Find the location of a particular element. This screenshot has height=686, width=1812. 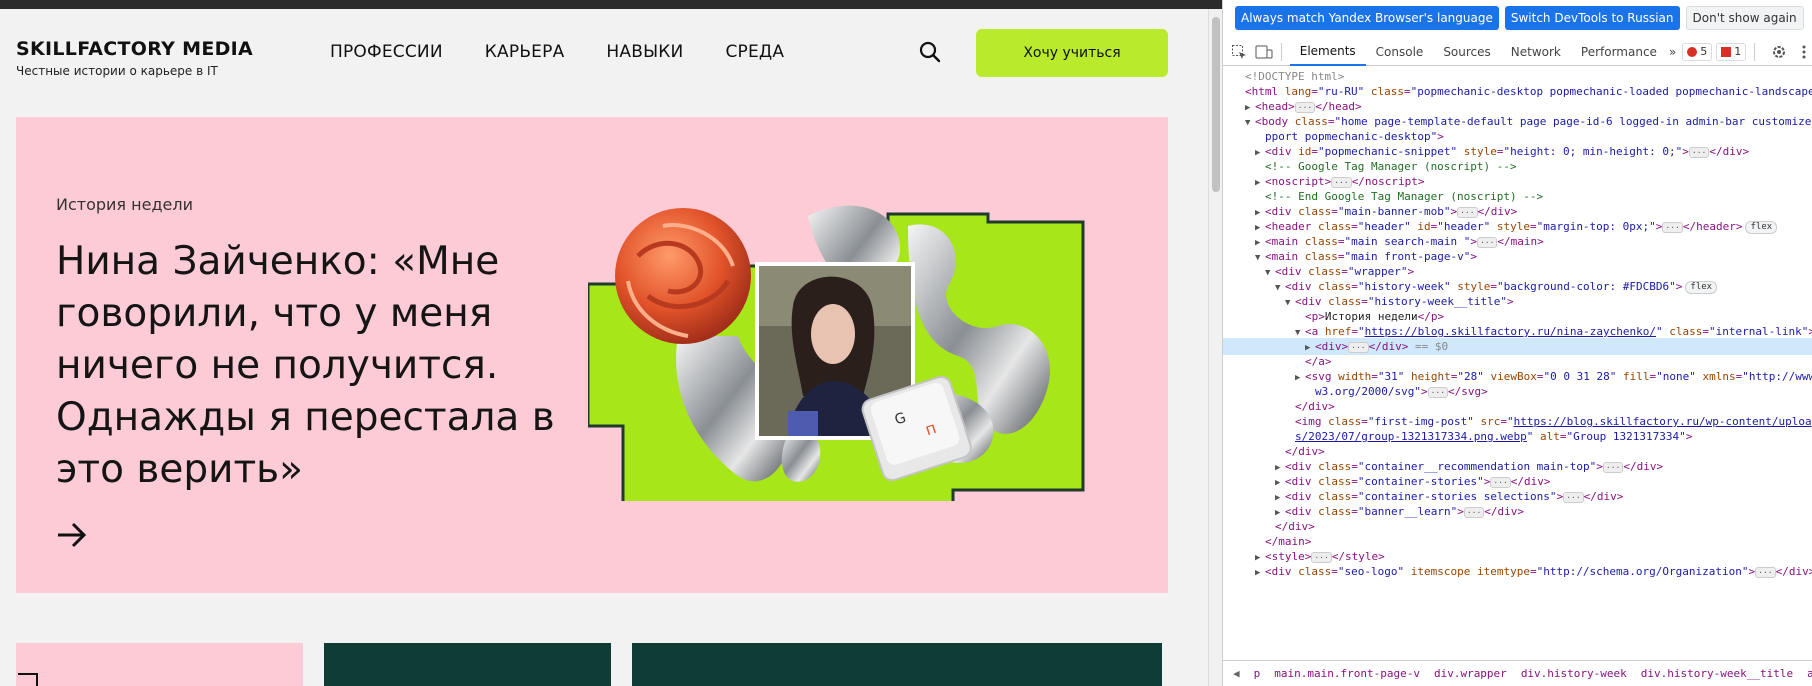

breadcrumb-item: a.internal-link is located at coordinates (1809, 673).